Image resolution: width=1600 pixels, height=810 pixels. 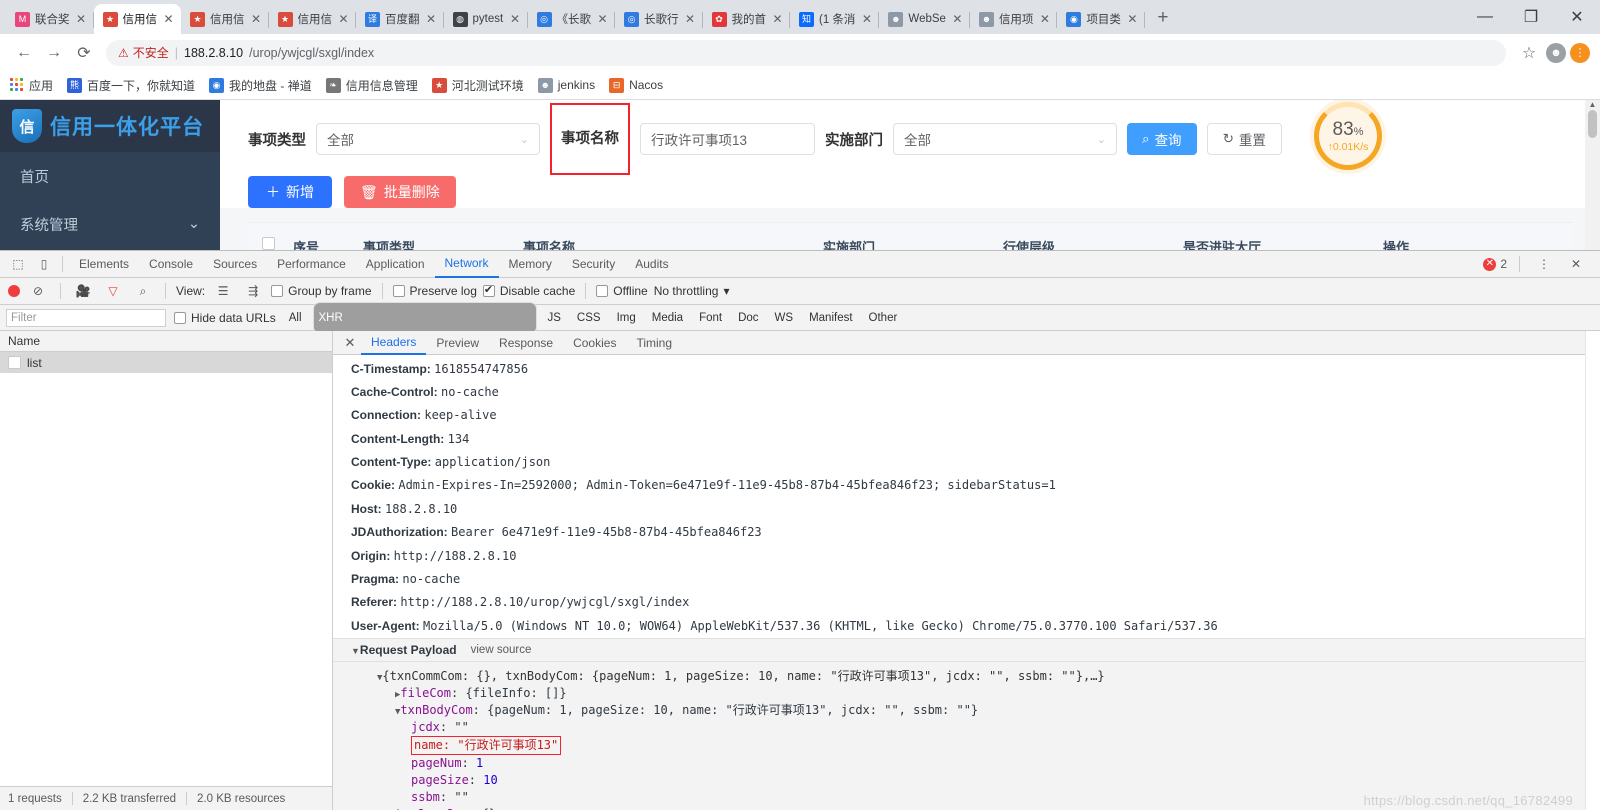 I want to click on waterfall-view-icon: ⇶, so click(x=253, y=291).